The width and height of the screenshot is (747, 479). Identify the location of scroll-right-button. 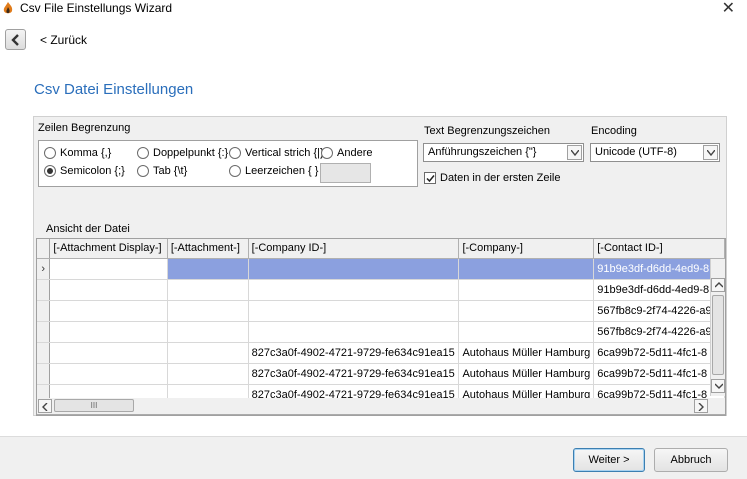
(701, 406).